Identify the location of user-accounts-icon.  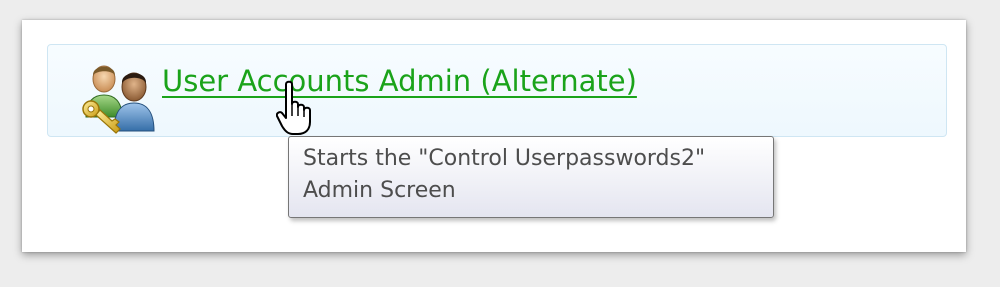
(118, 99).